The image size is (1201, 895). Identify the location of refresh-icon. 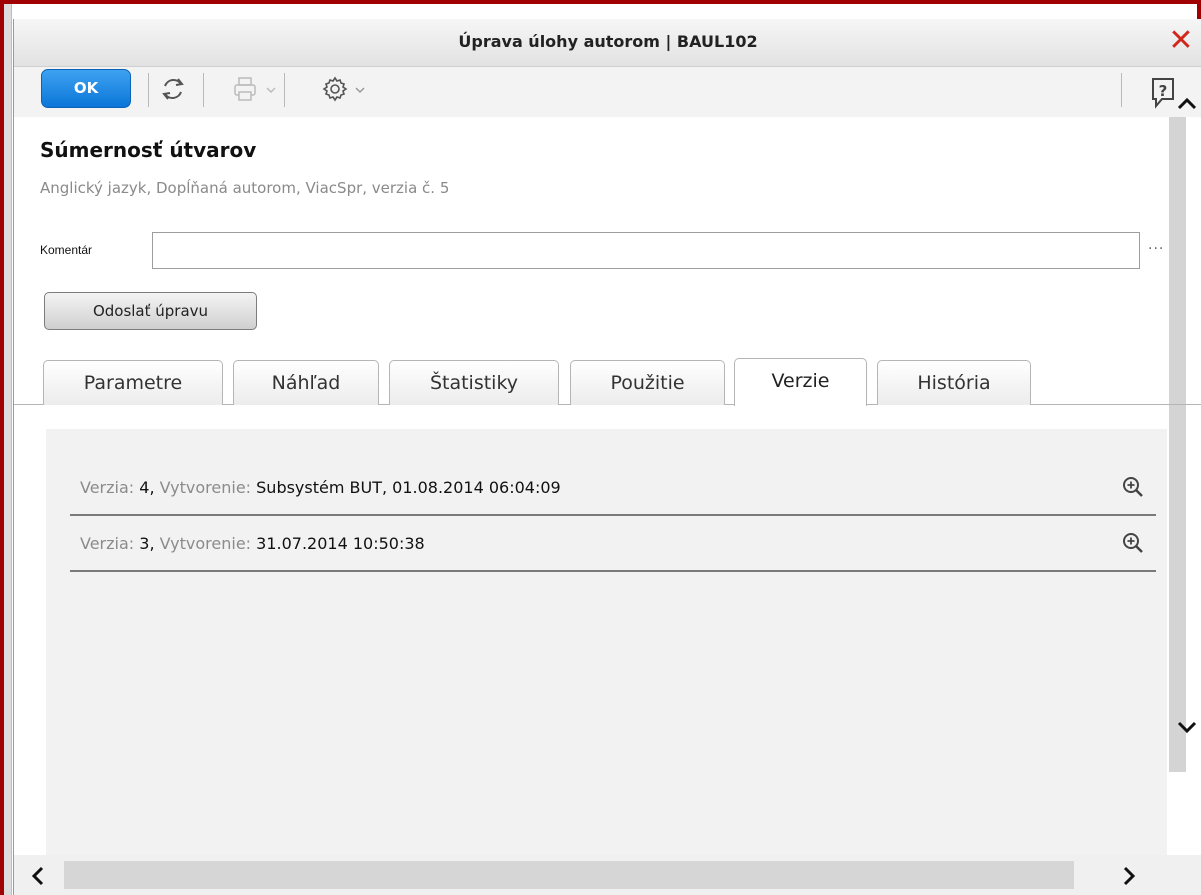
(173, 89).